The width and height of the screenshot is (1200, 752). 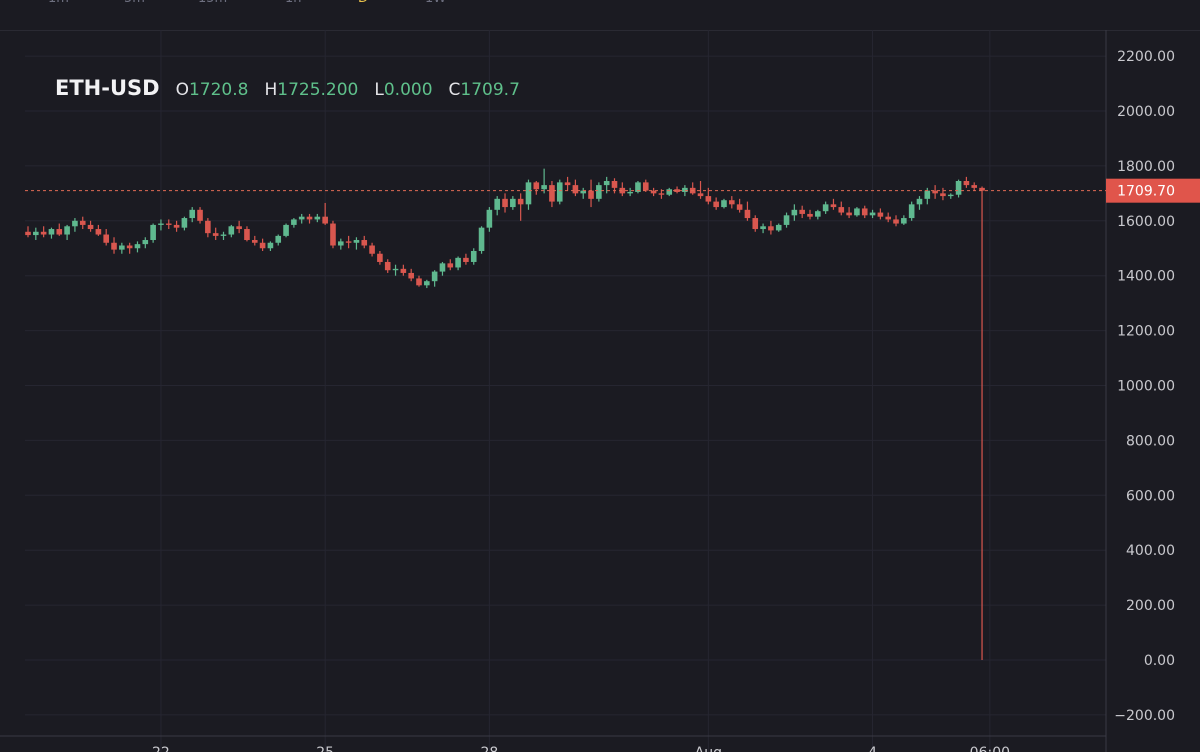 I want to click on x-tick-label: 25, so click(x=325, y=748).